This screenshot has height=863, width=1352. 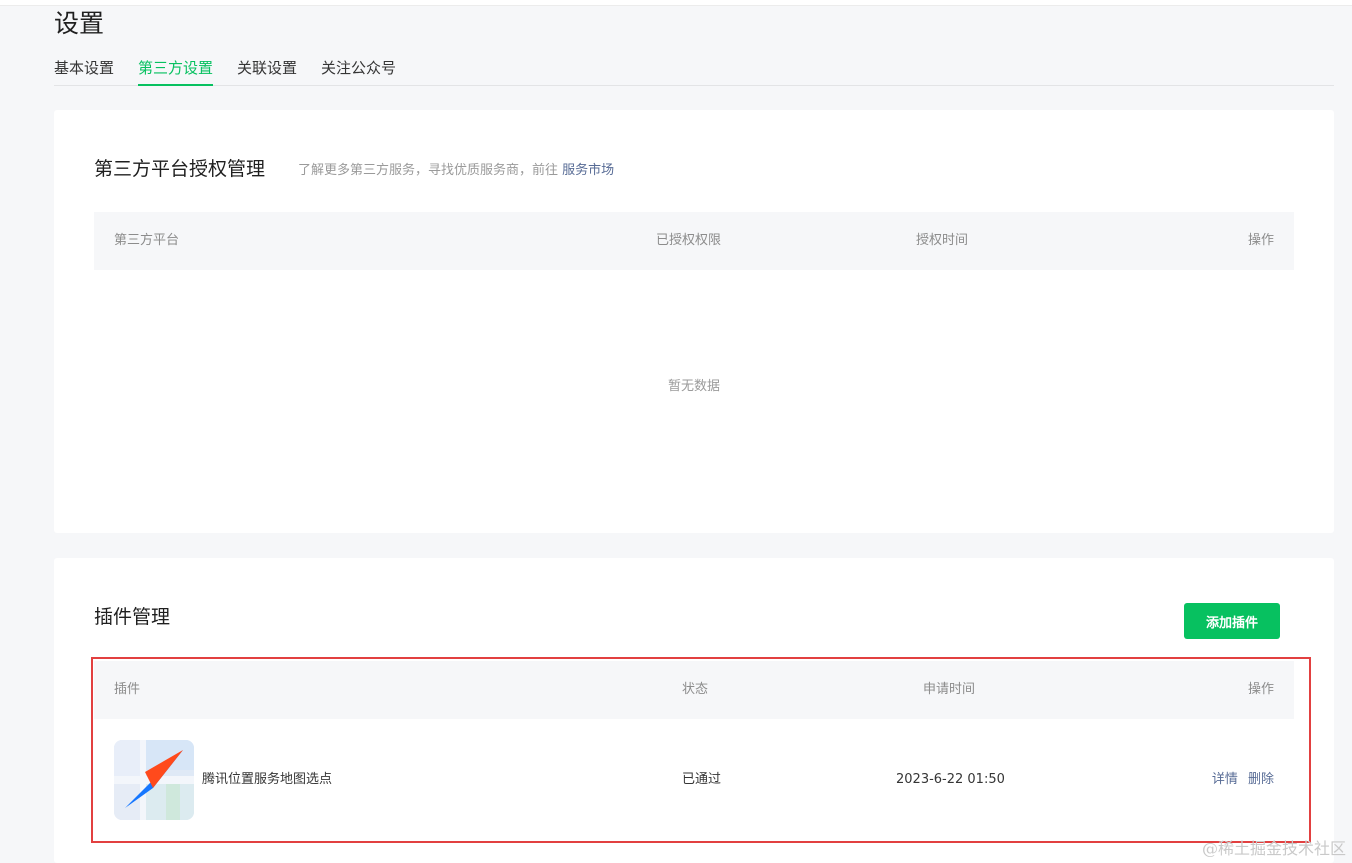 What do you see at coordinates (132, 617) in the screenshot?
I see `plugin-management-title: 插件管理` at bounding box center [132, 617].